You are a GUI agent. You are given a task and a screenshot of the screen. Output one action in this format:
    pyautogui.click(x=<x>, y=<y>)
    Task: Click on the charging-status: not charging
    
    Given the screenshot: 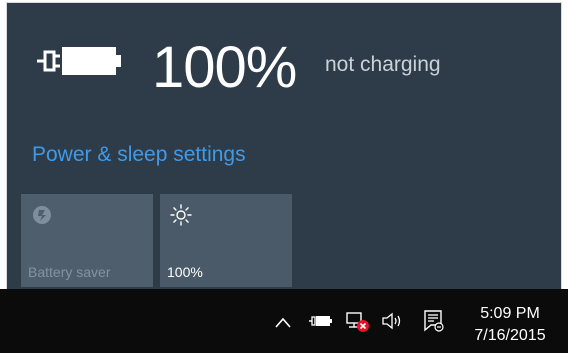 What is the action you would take?
    pyautogui.click(x=383, y=64)
    